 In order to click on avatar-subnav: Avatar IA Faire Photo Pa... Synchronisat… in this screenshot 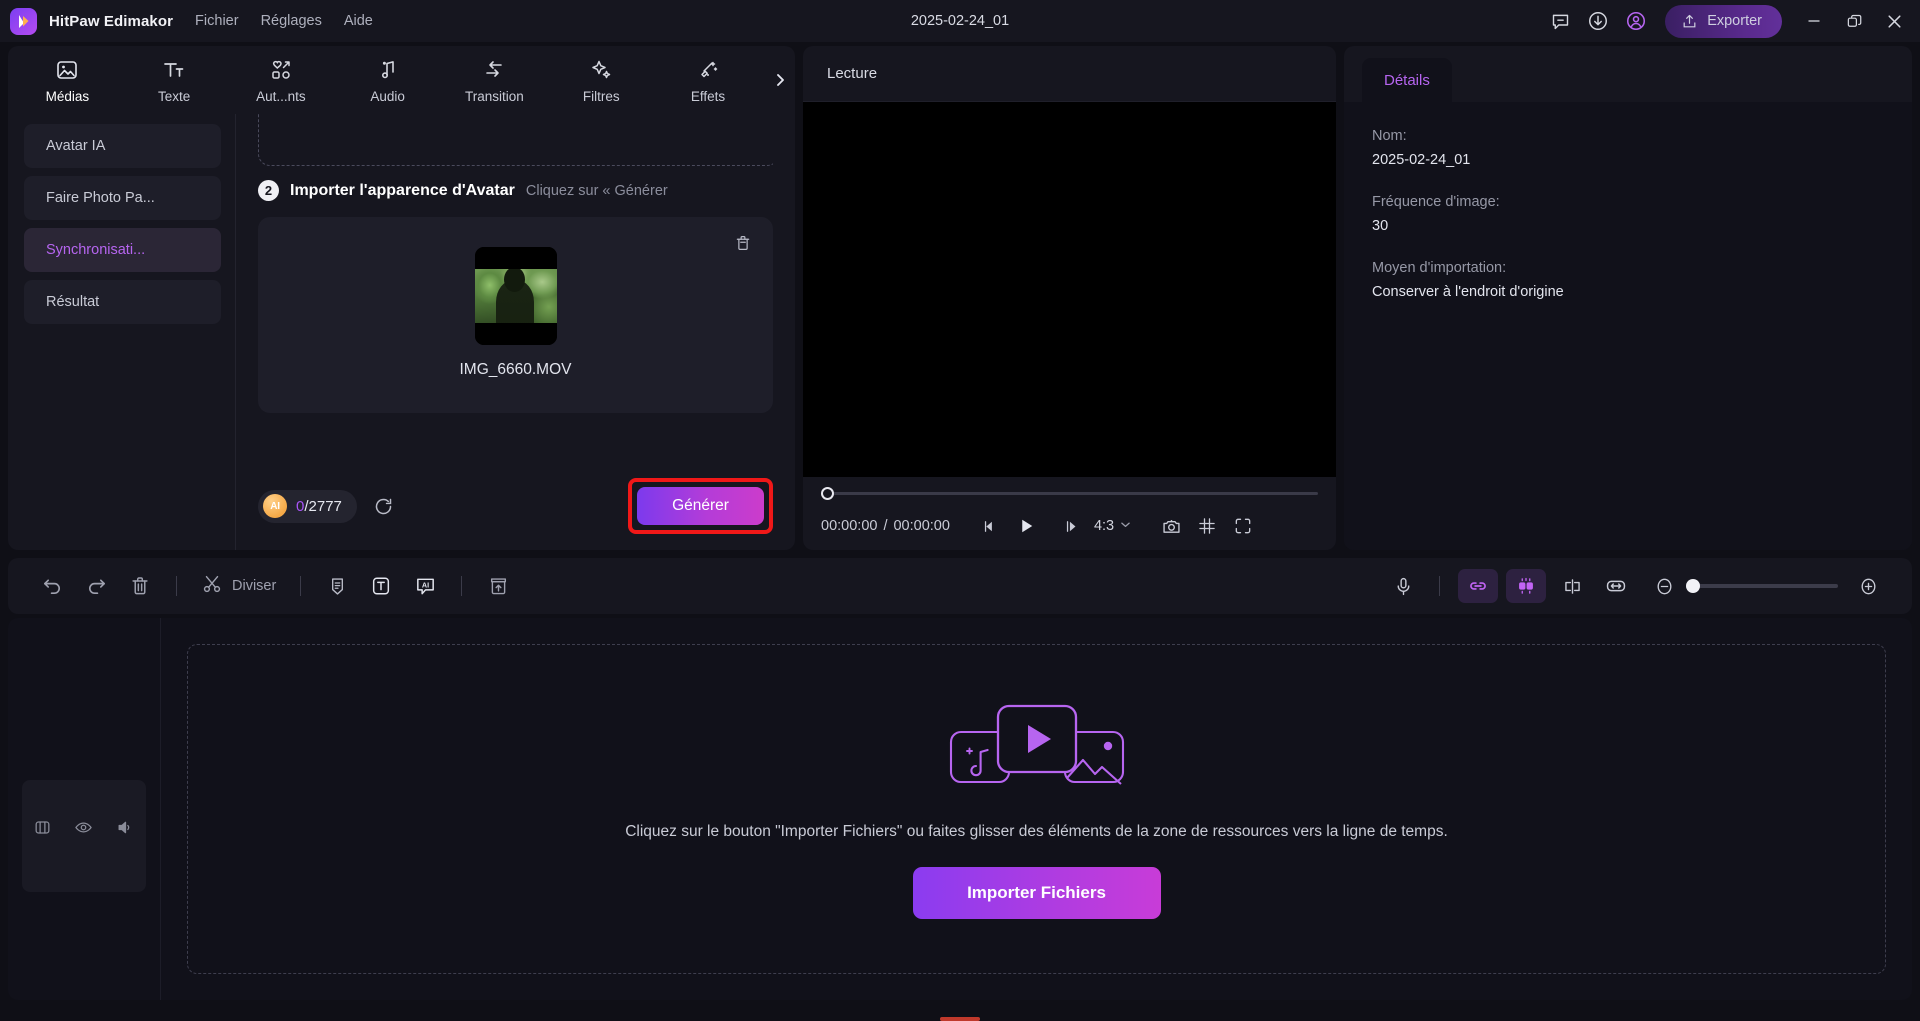, I will do `click(122, 332)`.